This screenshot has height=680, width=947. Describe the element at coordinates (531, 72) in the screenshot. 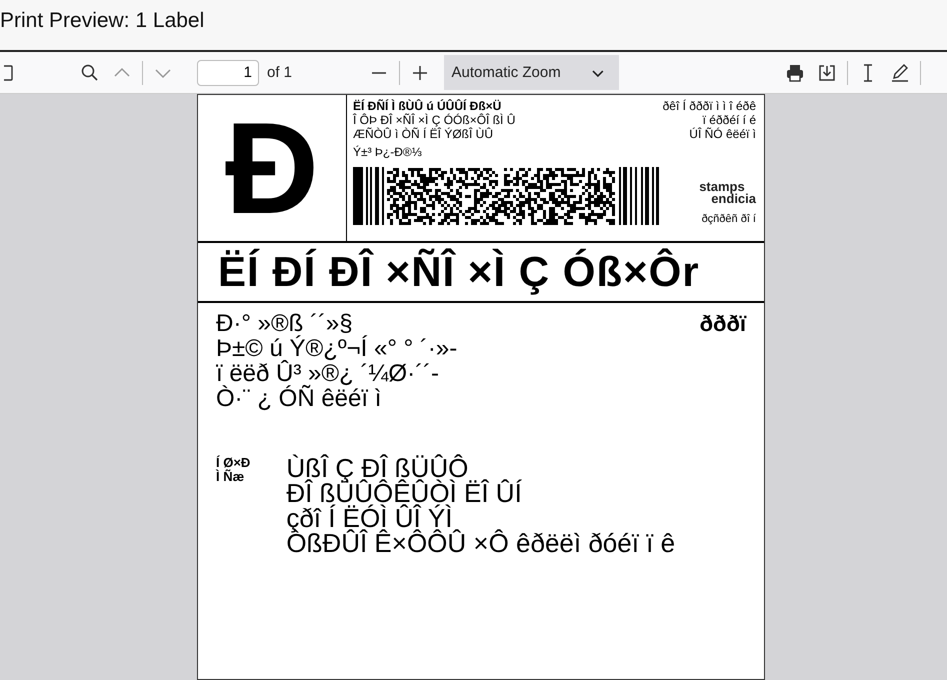

I see `zoom-dropdown: Automatic Zoom` at that location.